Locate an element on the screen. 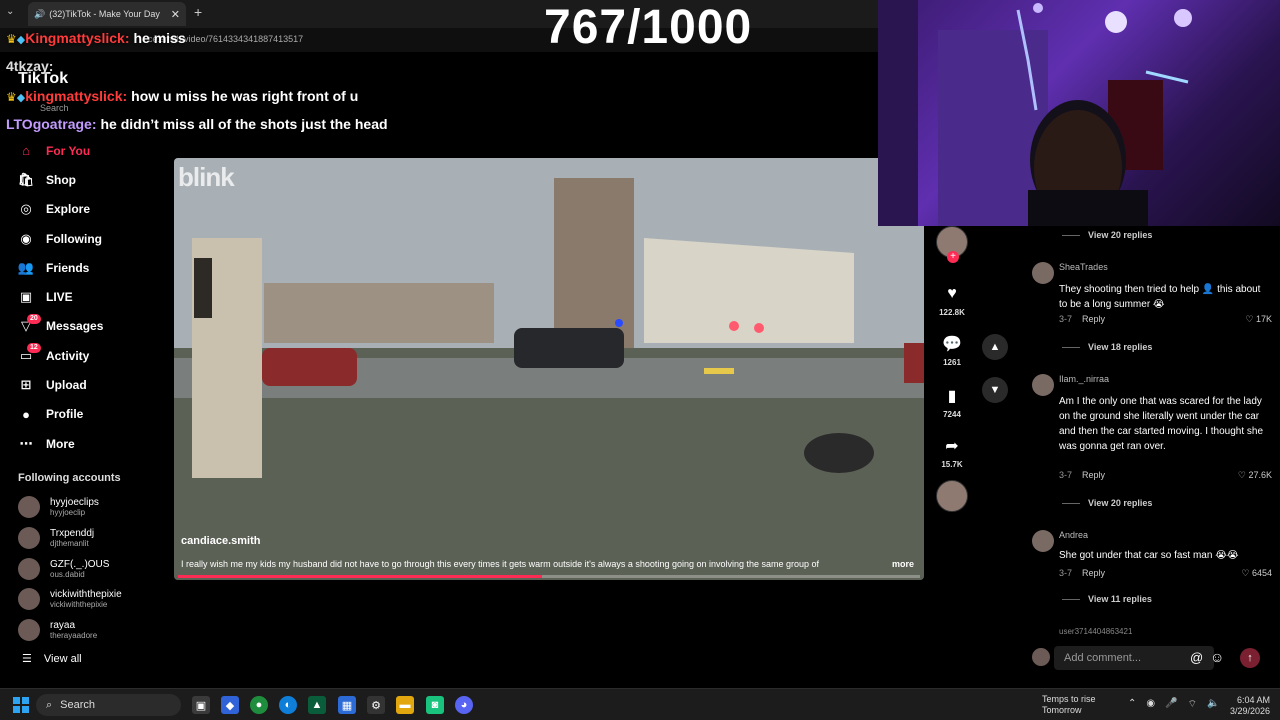 The image size is (1280, 720). discord-icon: ◕ is located at coordinates (464, 705).